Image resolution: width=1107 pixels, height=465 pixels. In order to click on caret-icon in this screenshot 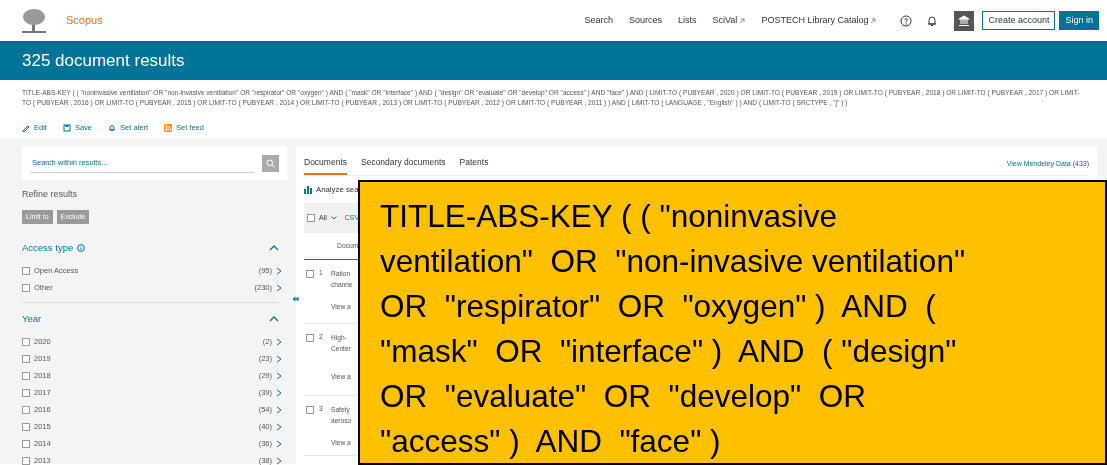, I will do `click(333, 218)`.